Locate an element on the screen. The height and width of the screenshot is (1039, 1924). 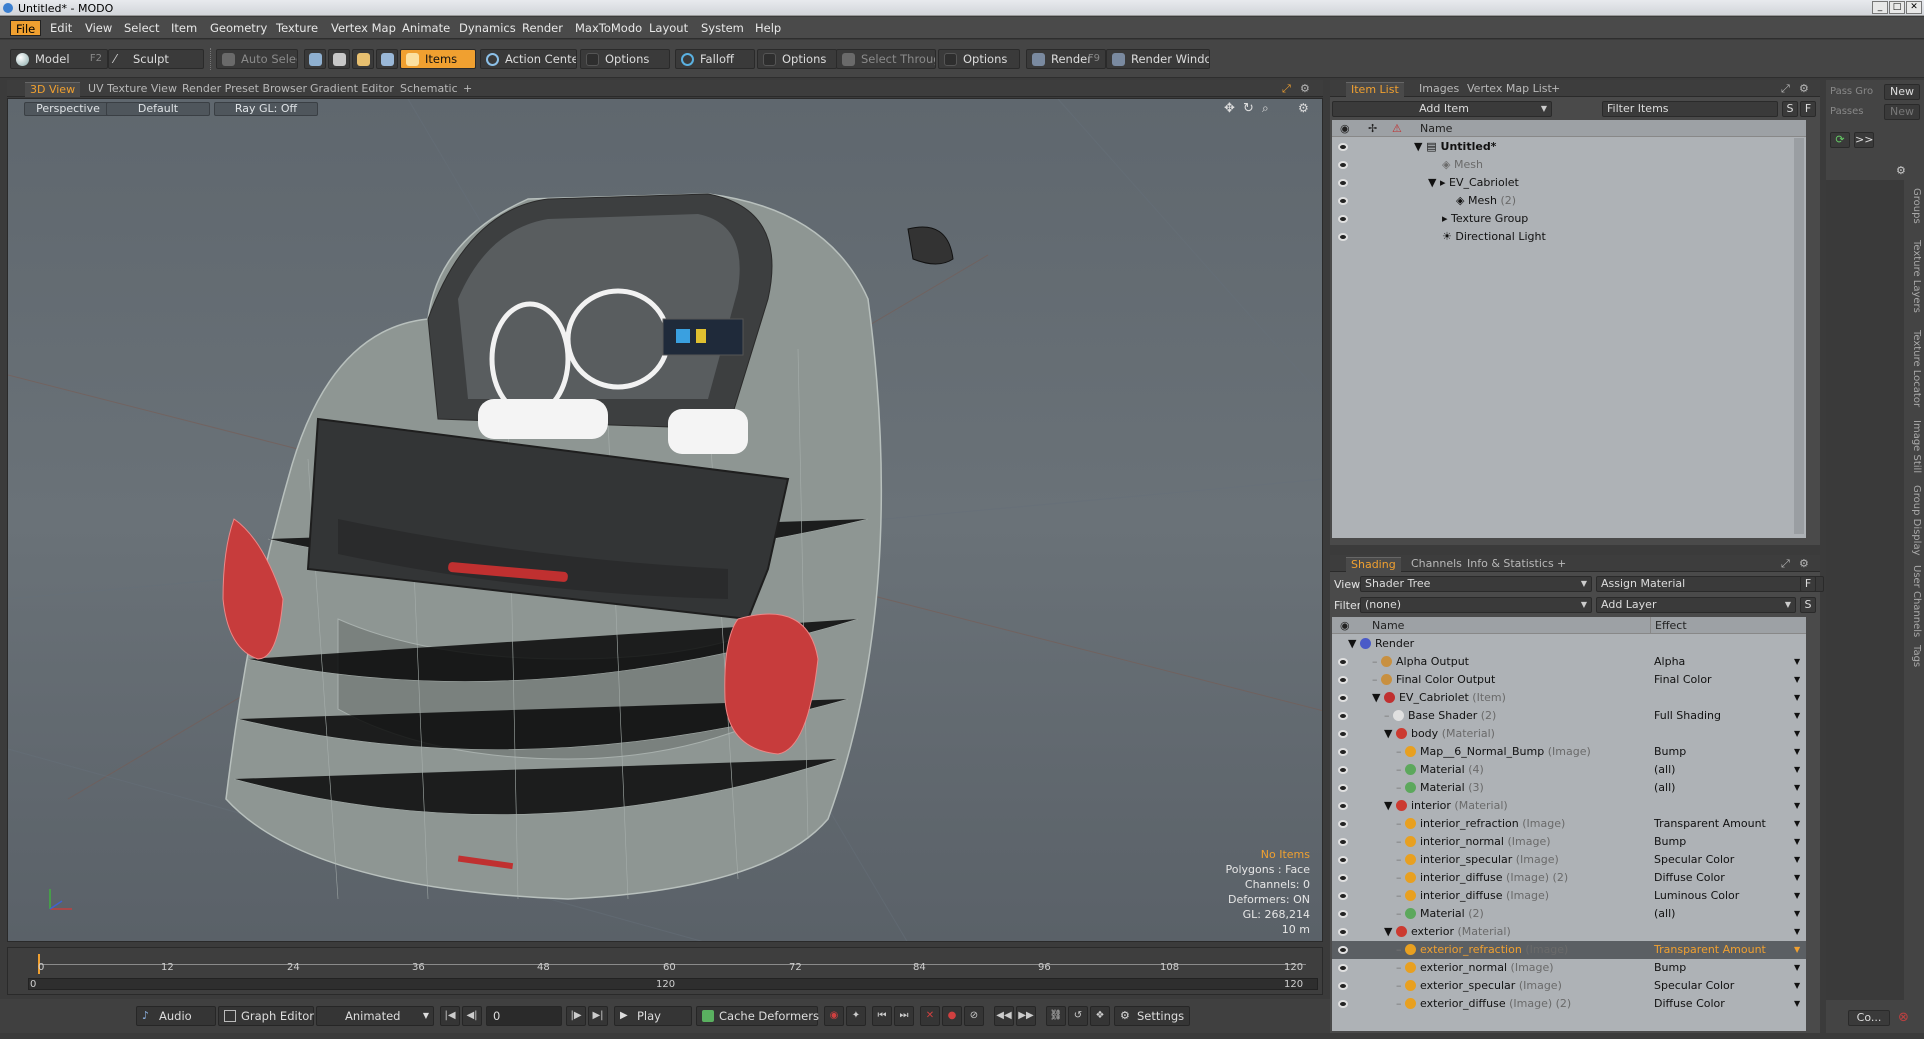
item-list-scrollbar is located at coordinates (1799, 336).